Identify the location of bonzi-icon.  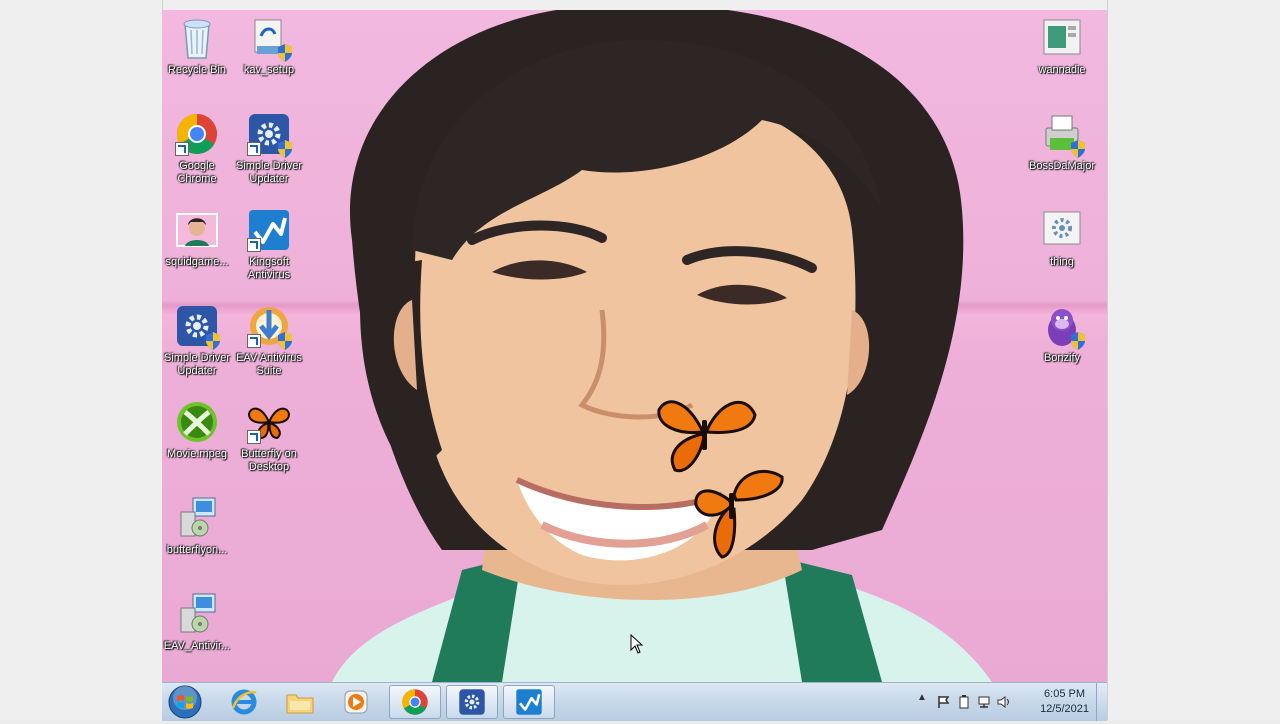
(1062, 327).